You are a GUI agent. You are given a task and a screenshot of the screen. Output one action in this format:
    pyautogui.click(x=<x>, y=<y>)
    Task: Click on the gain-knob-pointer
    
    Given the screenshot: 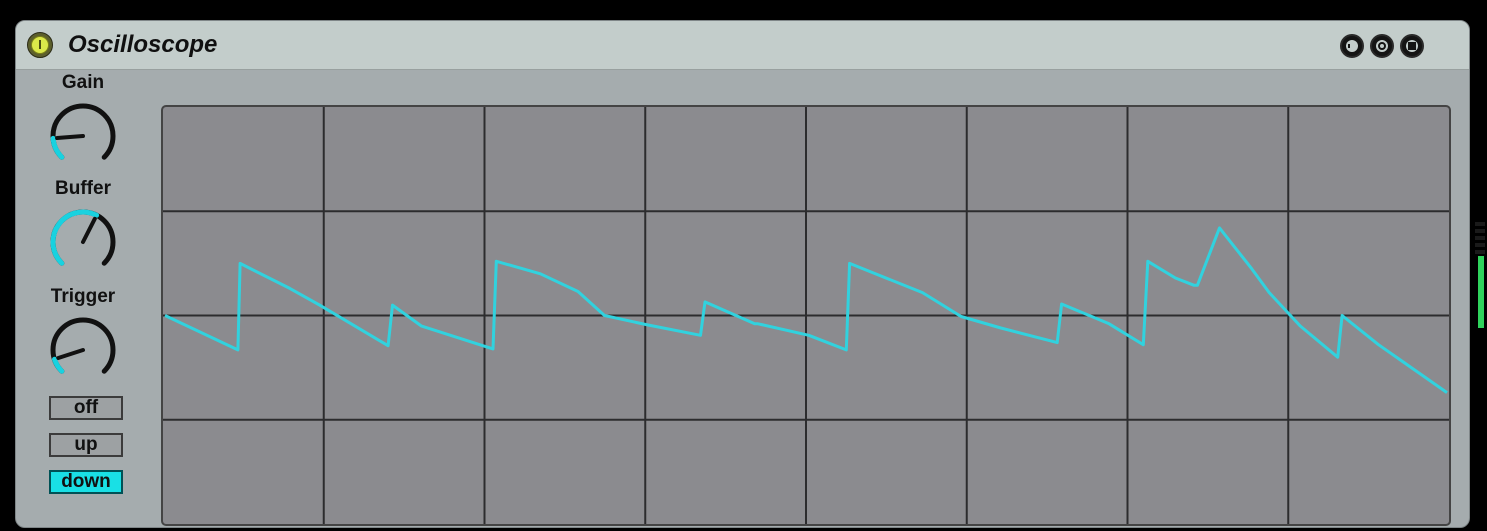 What is the action you would take?
    pyautogui.click(x=70, y=137)
    